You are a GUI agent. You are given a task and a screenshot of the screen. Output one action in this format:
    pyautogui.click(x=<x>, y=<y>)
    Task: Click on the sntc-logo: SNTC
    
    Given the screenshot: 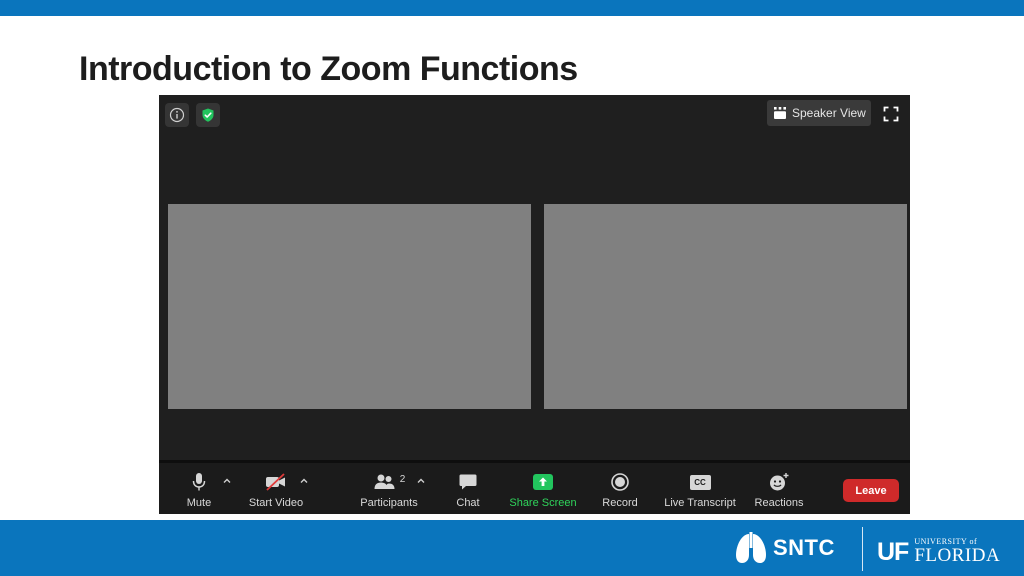 What is the action you would take?
    pyautogui.click(x=784, y=548)
    